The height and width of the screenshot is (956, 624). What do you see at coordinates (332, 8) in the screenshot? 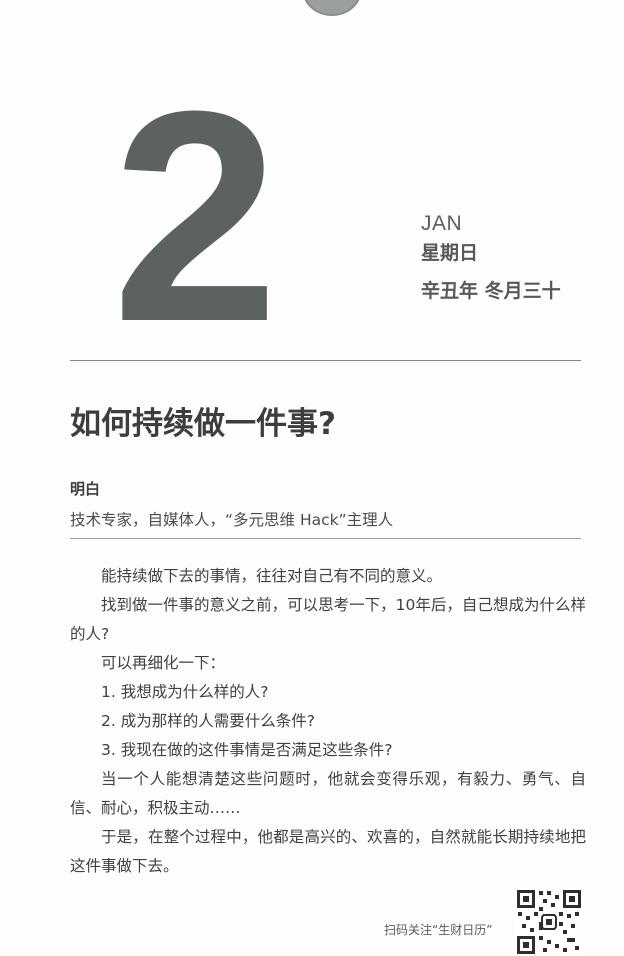
I see `binder-hole` at bounding box center [332, 8].